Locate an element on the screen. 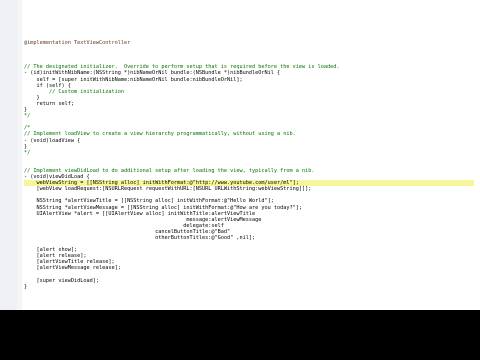  code-line: } is located at coordinates (249, 287).